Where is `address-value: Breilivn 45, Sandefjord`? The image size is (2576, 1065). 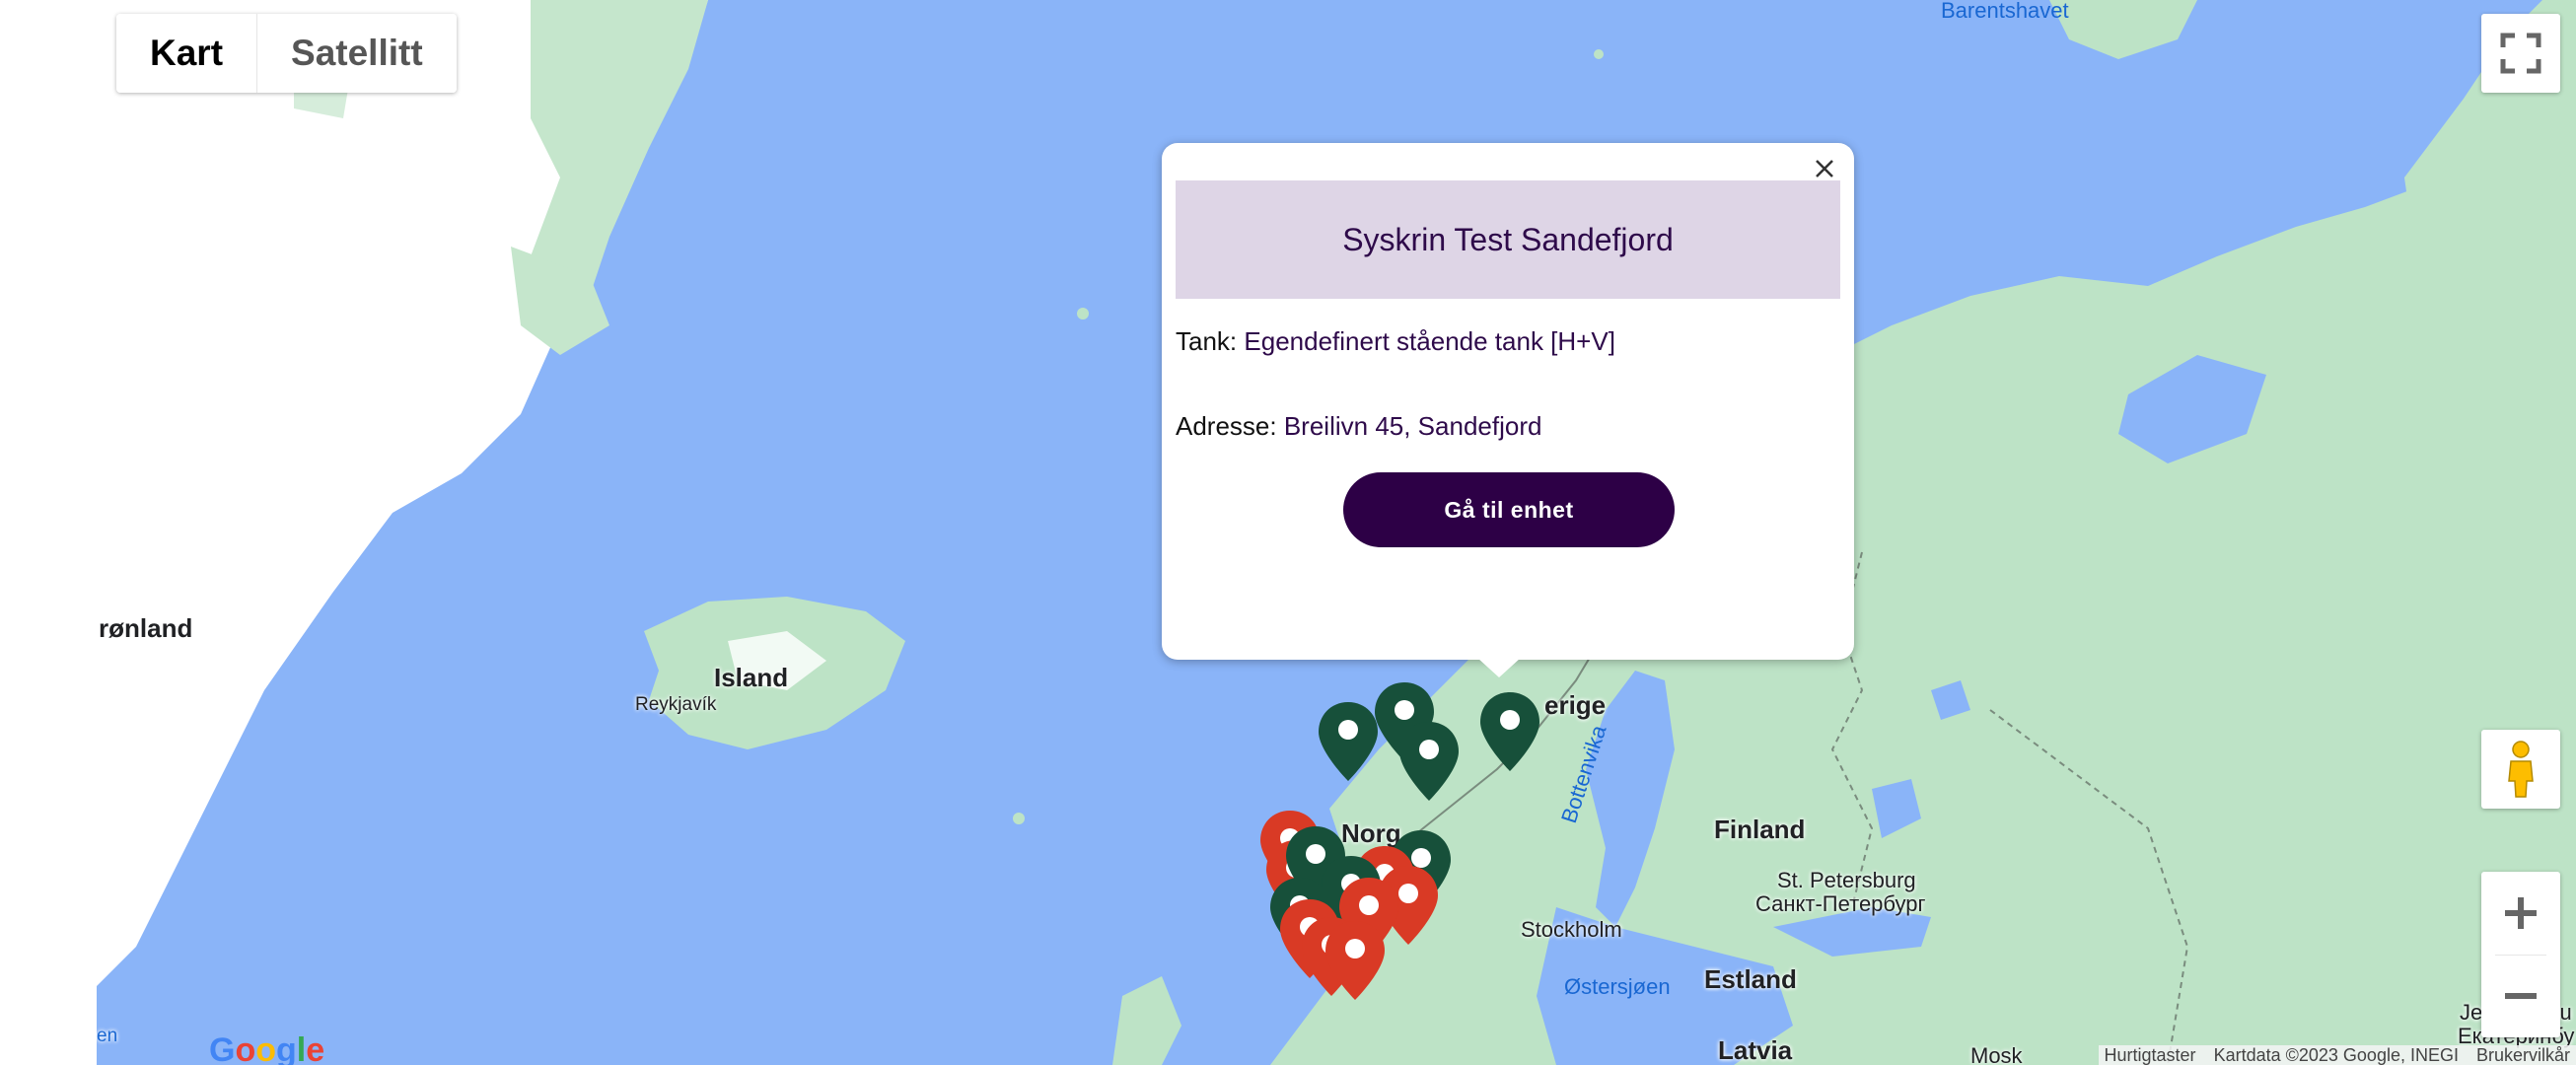
address-value: Breilivn 45, Sandefjord is located at coordinates (1412, 426).